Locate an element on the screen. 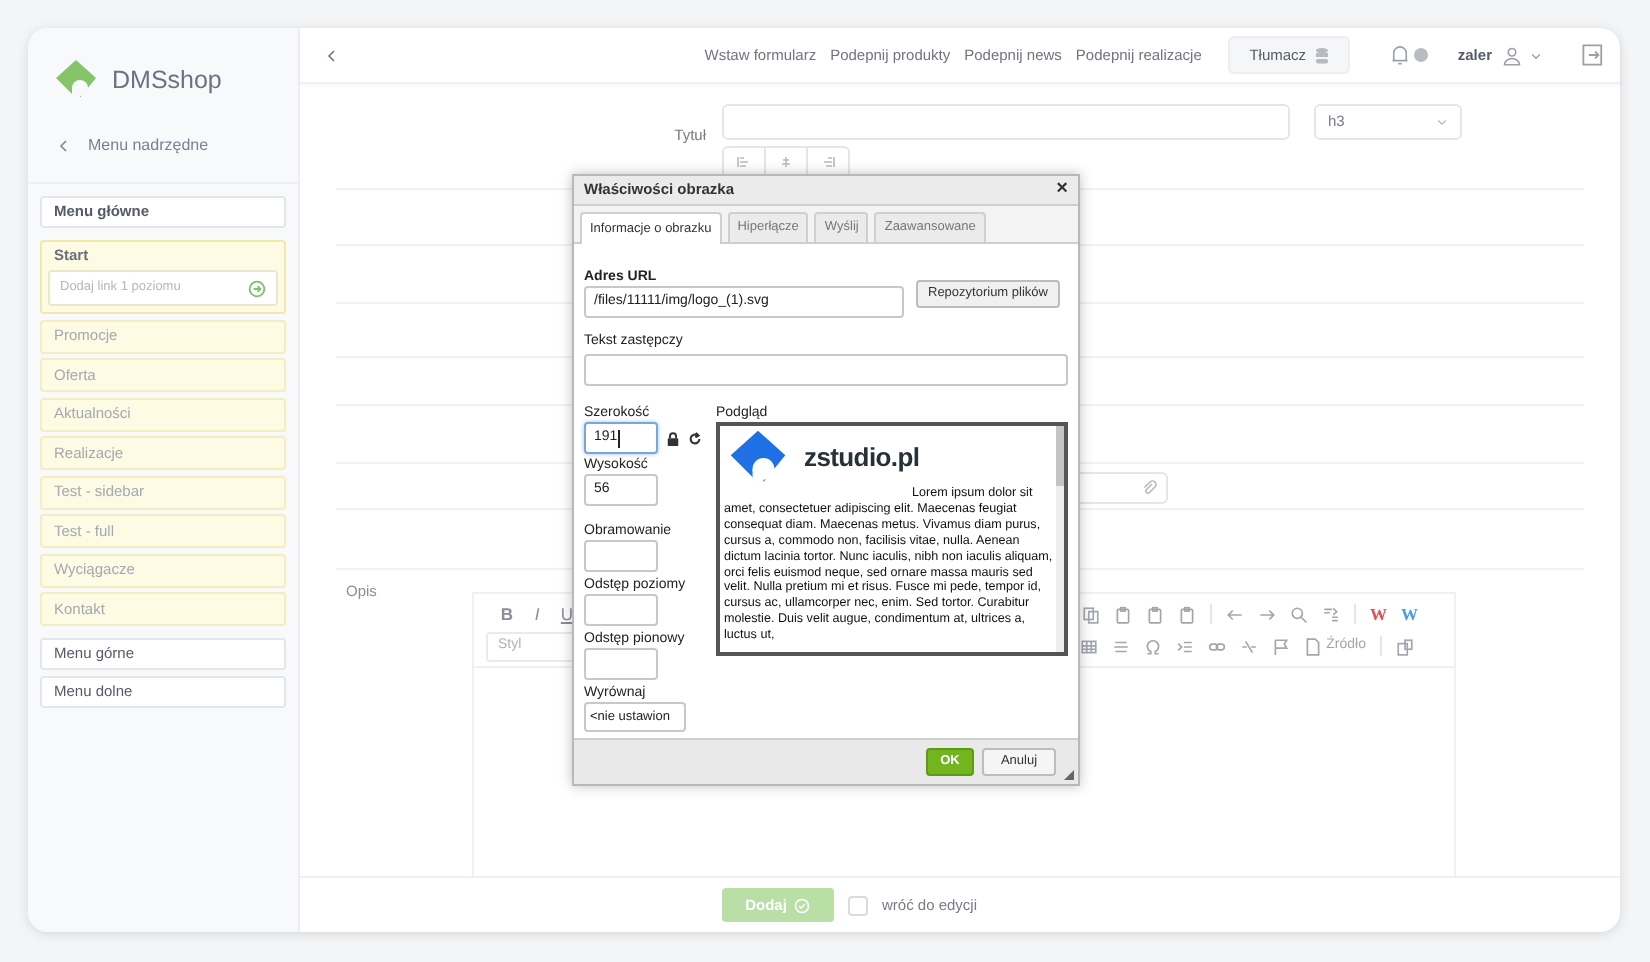  return-checkbox is located at coordinates (858, 905).